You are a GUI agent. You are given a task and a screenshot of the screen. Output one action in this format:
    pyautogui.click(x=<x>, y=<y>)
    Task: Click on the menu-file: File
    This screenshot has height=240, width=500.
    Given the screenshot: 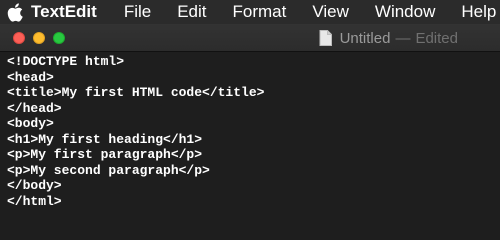 What is the action you would take?
    pyautogui.click(x=137, y=12)
    